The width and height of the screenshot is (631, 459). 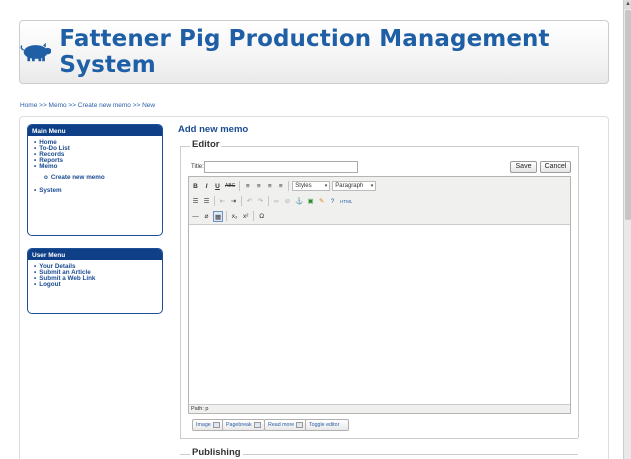 I want to click on strikethrough-button: ABC, so click(x=230, y=186).